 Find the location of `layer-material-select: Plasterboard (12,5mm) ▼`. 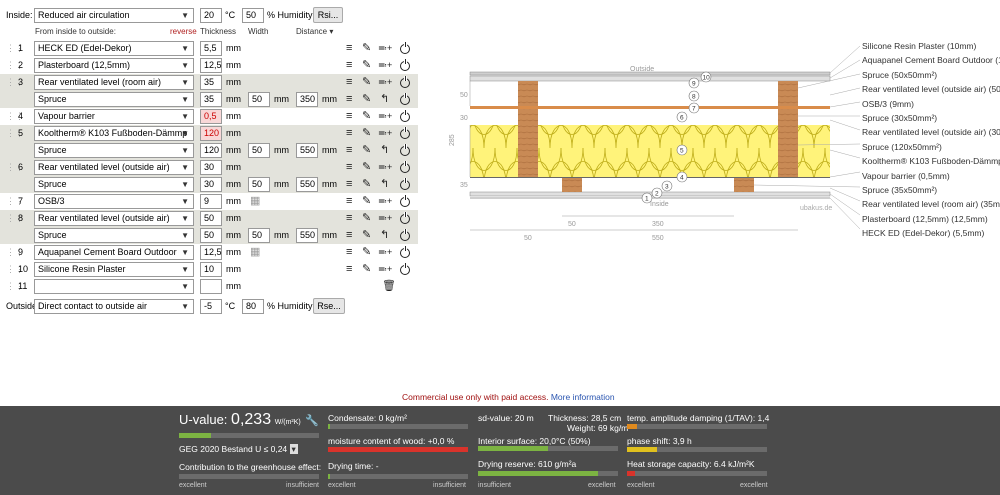

layer-material-select: Plasterboard (12,5mm) ▼ is located at coordinates (114, 65).